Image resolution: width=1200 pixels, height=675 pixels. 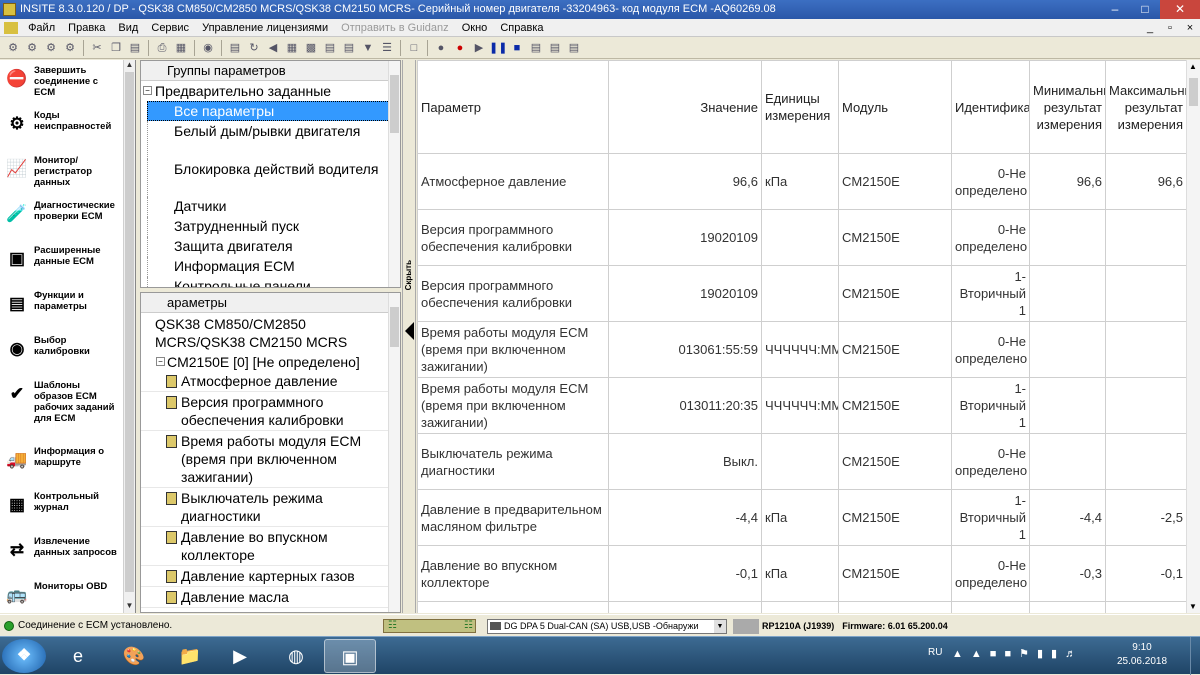 What do you see at coordinates (41, 28) in the screenshot?
I see `menu-file: Файл` at bounding box center [41, 28].